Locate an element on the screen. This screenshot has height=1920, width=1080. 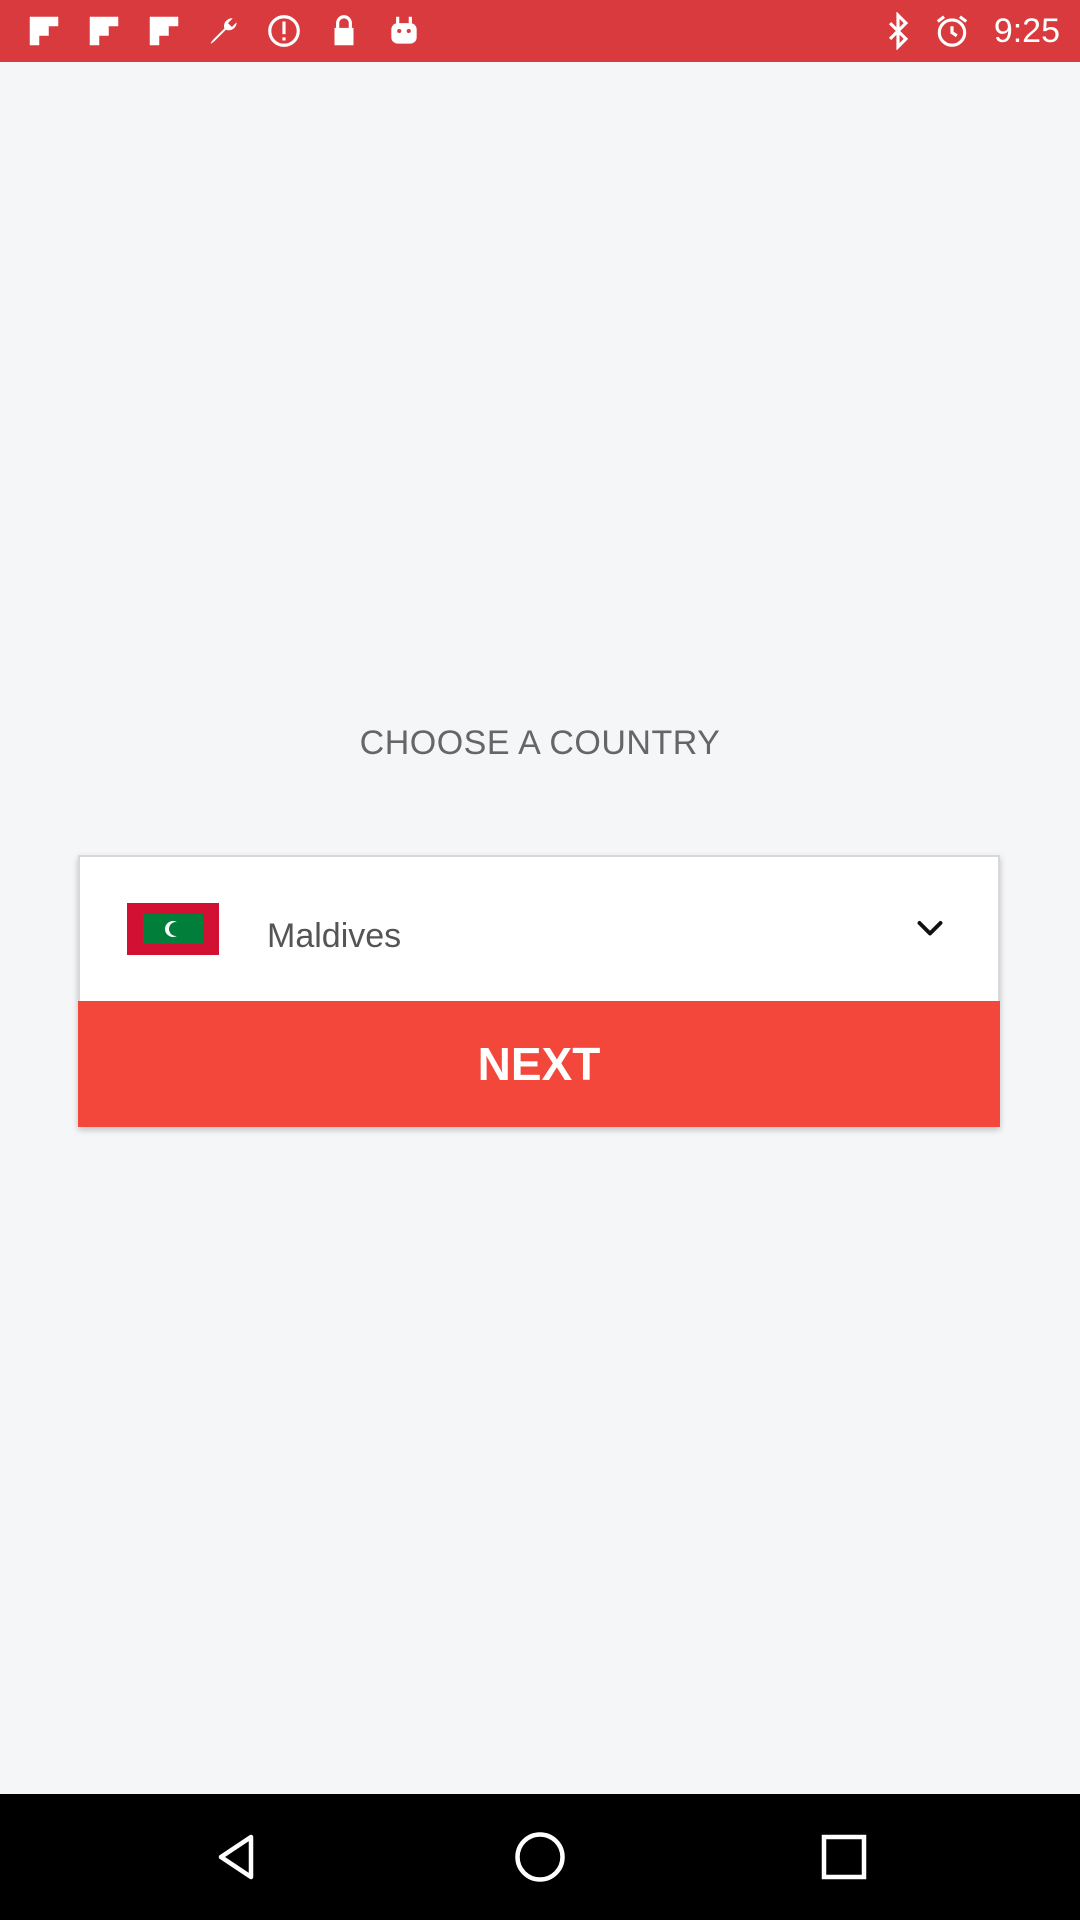
alert-icon is located at coordinates (284, 31).